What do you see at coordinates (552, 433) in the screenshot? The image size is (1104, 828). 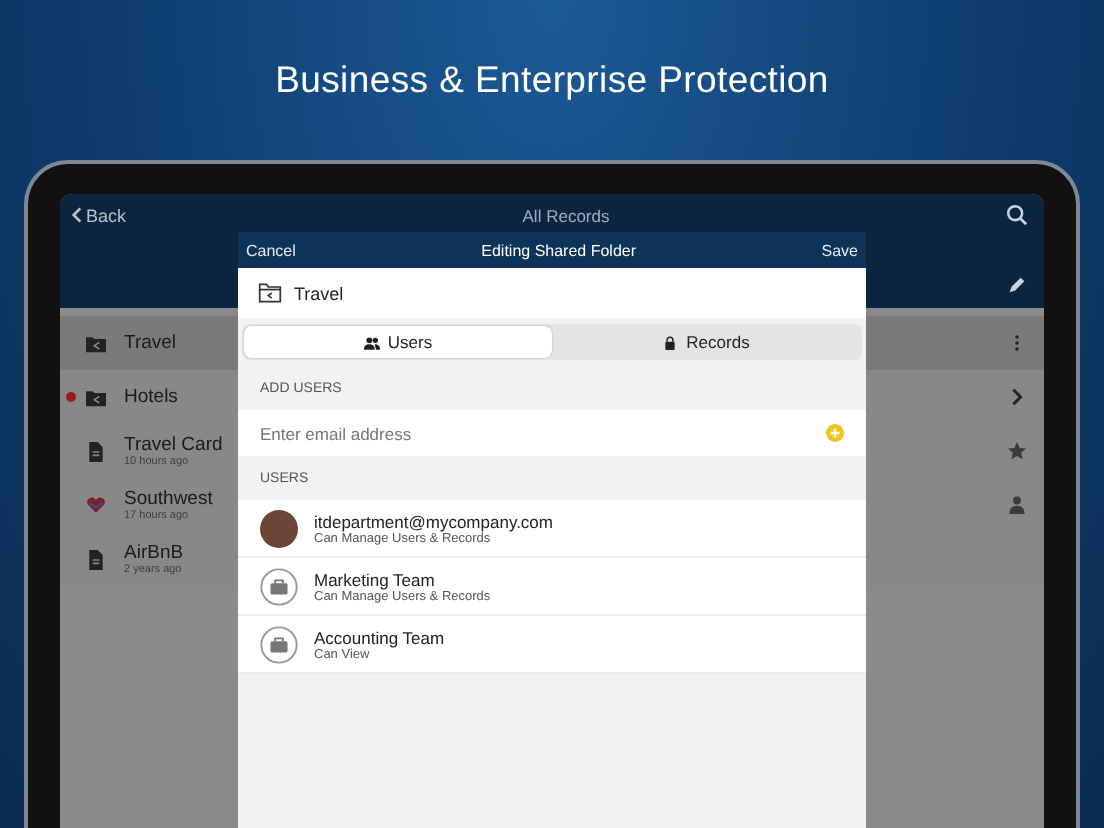 I see `email-input-field: Enter email address` at bounding box center [552, 433].